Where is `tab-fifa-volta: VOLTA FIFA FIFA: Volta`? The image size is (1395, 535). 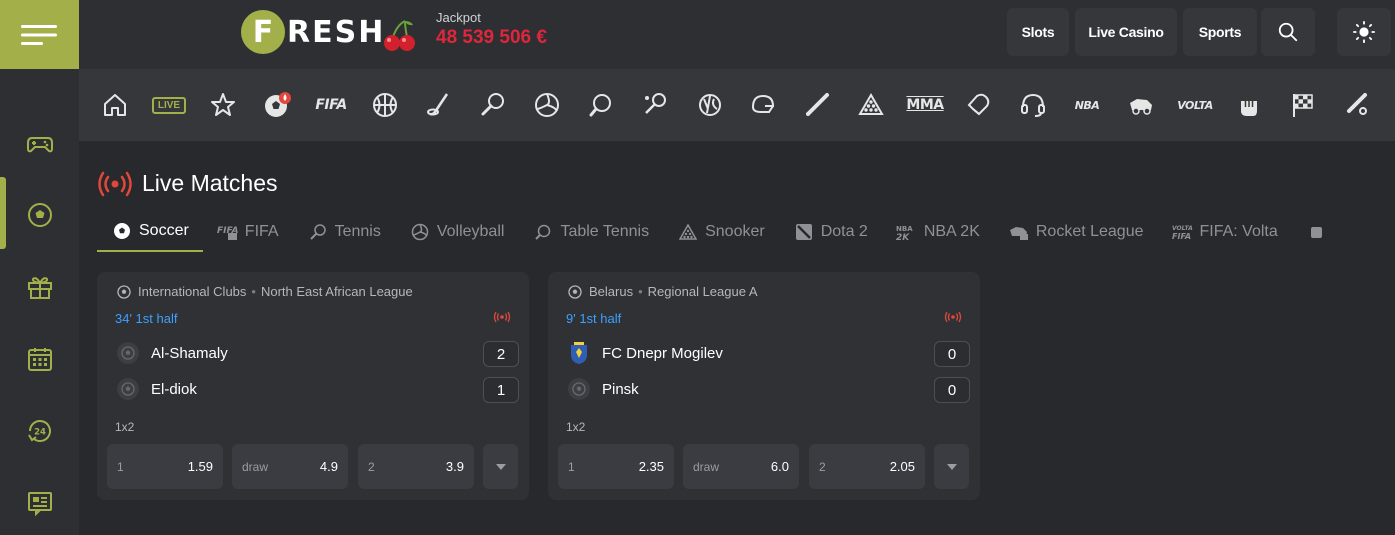 tab-fifa-volta: VOLTA FIFA FIFA: Volta is located at coordinates (1225, 232).